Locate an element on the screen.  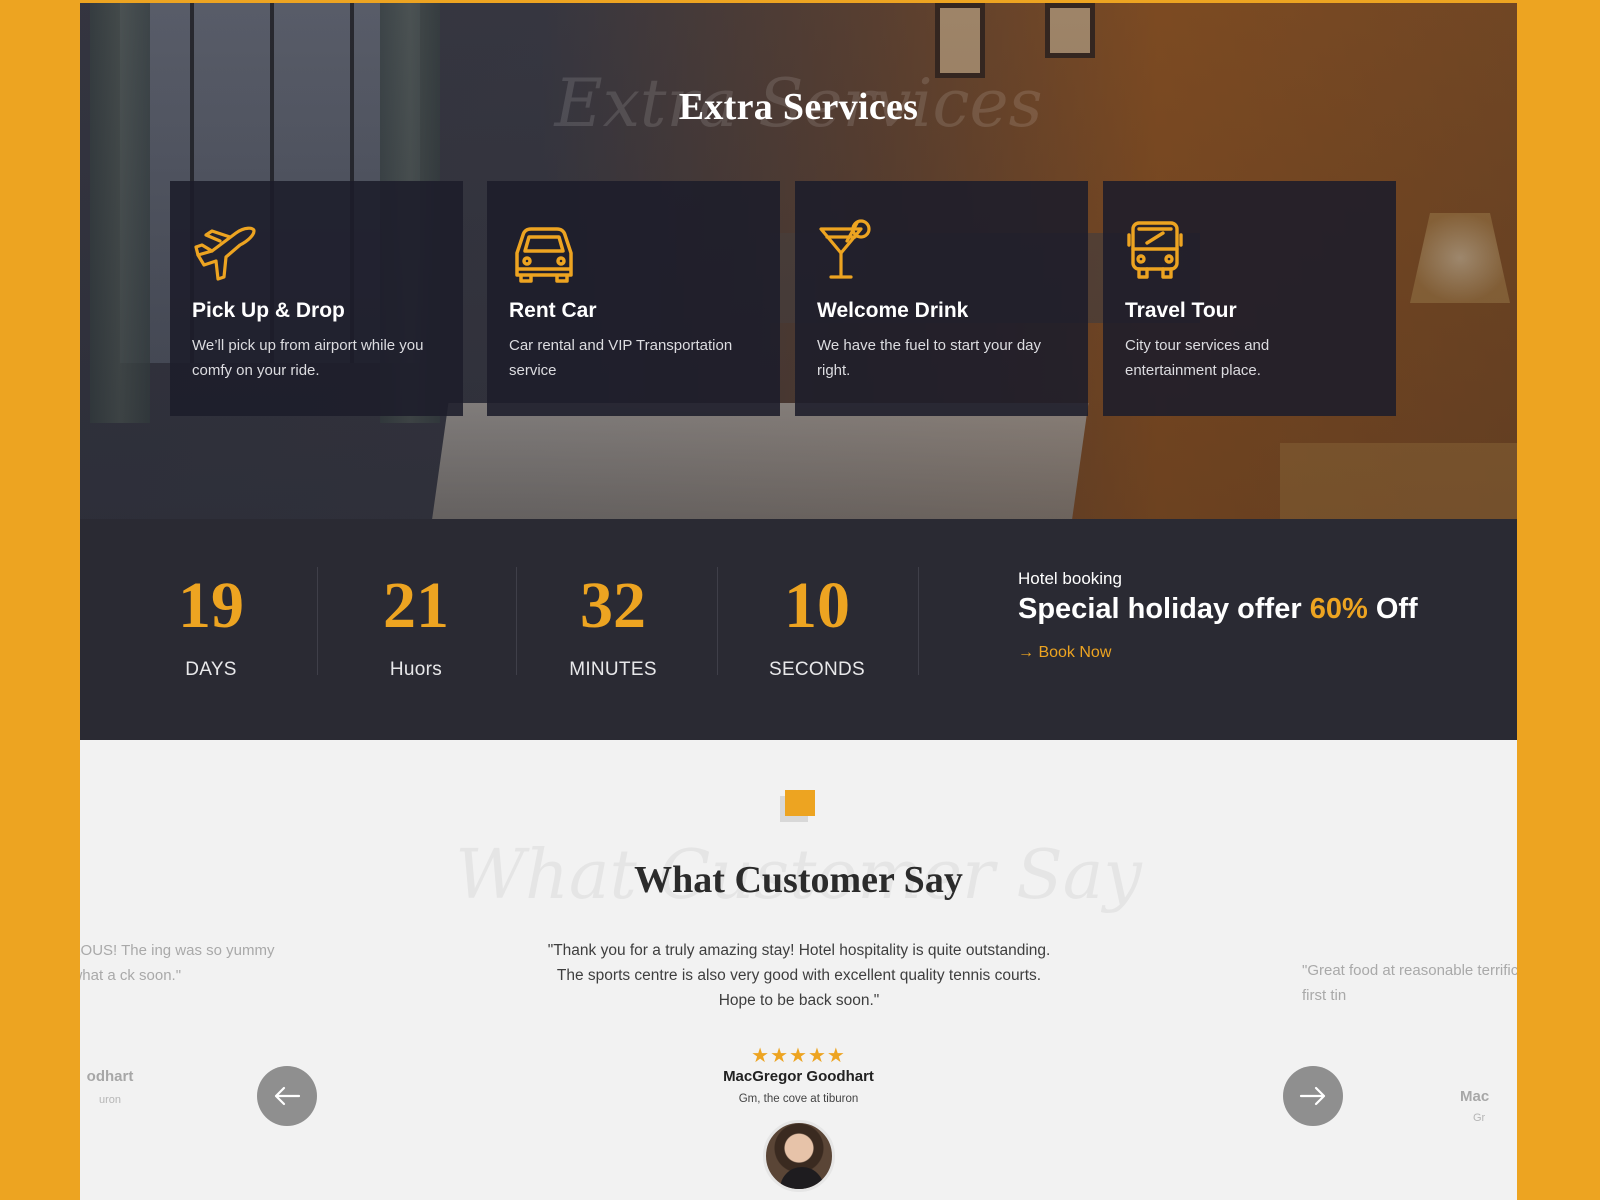
book-now-link: → Book Now is located at coordinates (1064, 653).